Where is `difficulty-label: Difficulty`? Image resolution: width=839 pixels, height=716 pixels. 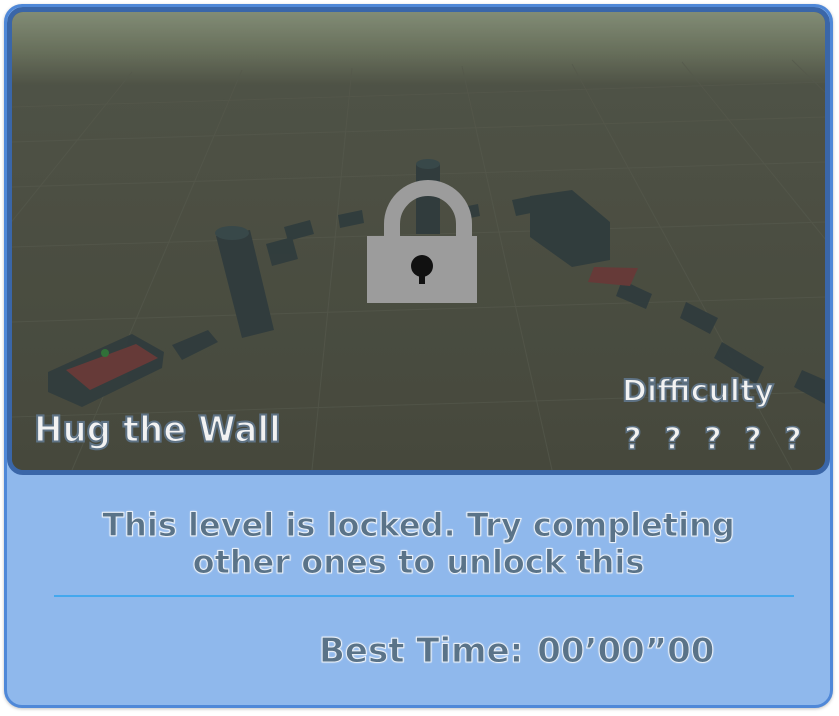 difficulty-label: Difficulty is located at coordinates (698, 391).